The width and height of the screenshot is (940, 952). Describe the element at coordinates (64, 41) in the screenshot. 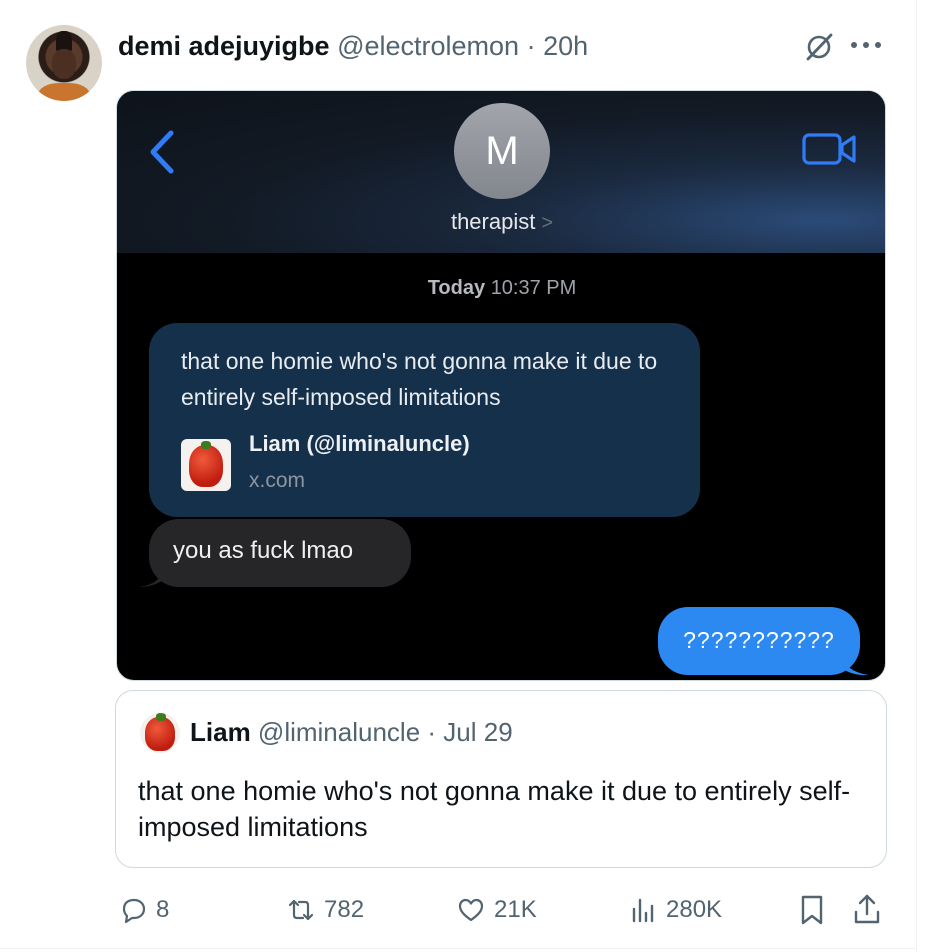

I see `avatar-hair` at that location.